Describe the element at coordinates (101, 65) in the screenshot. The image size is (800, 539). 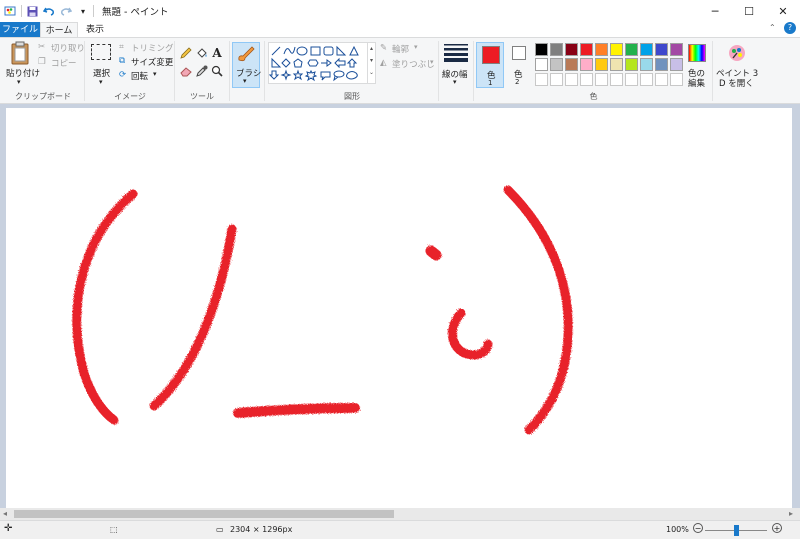
I see `select-button: 選択 ▾` at that location.